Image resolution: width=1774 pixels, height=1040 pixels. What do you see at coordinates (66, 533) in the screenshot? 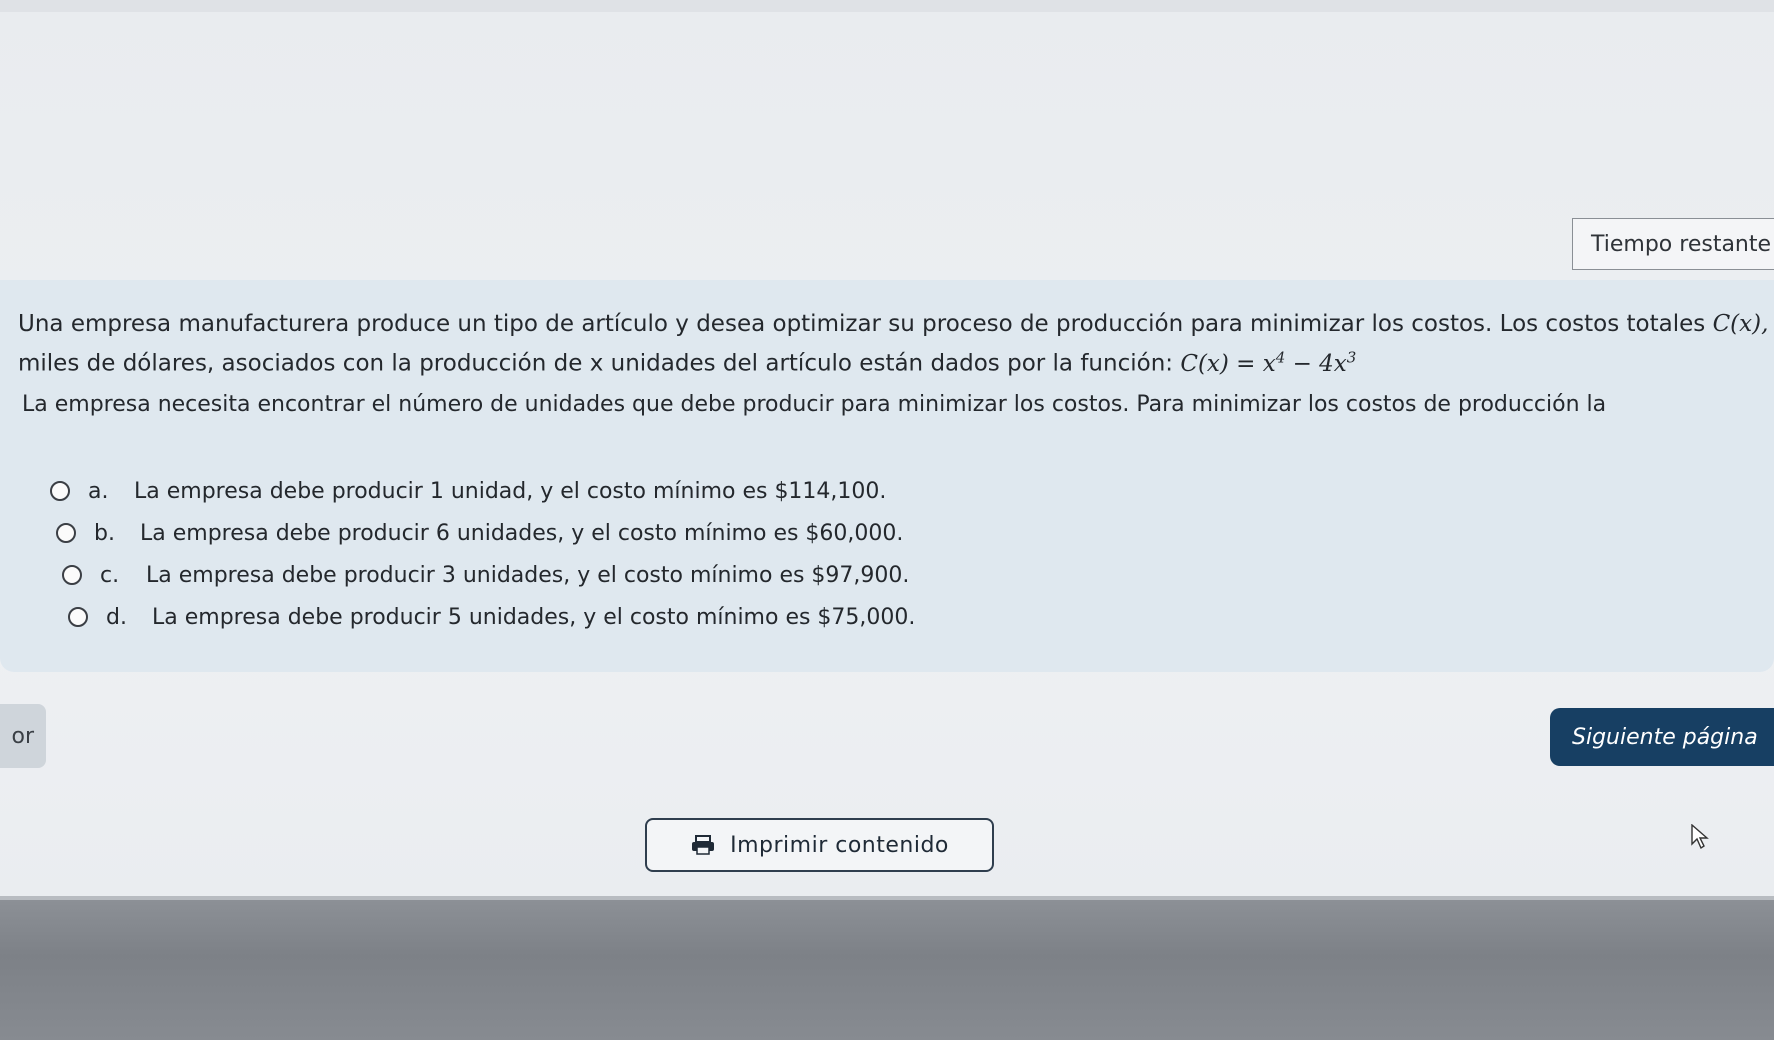
I see `radio-option-b` at bounding box center [66, 533].